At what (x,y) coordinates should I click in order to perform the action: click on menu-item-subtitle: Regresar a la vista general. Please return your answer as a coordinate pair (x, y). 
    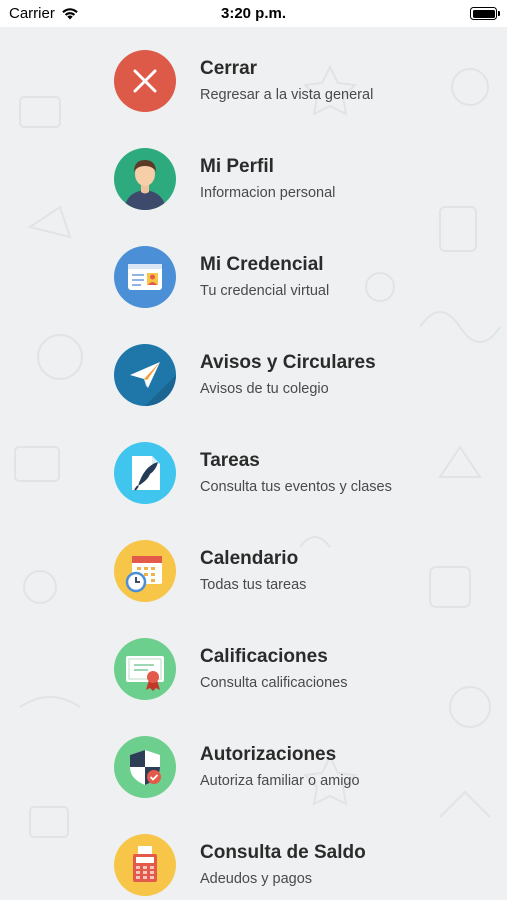
    Looking at the image, I should click on (287, 95).